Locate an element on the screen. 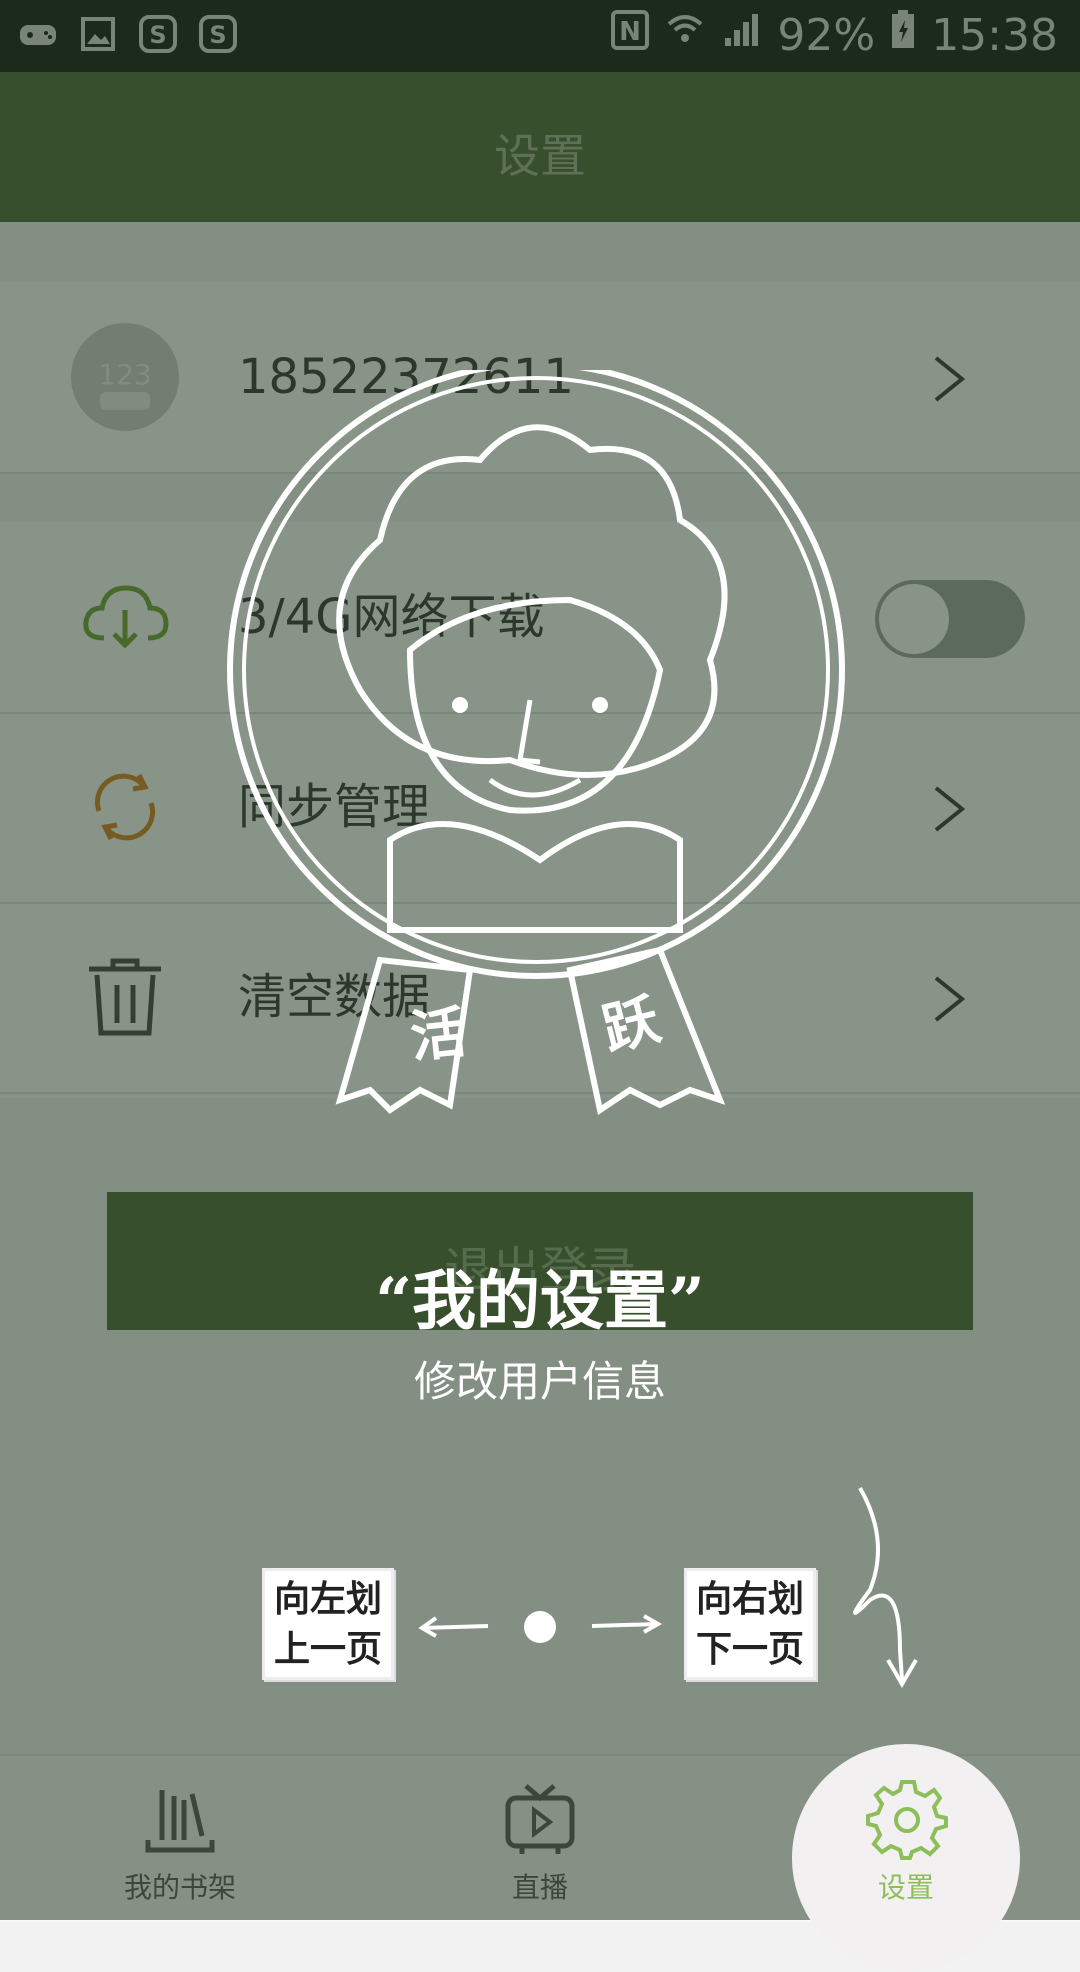  swipe-right-hint: 向右划 下一页 is located at coordinates (750, 1624).